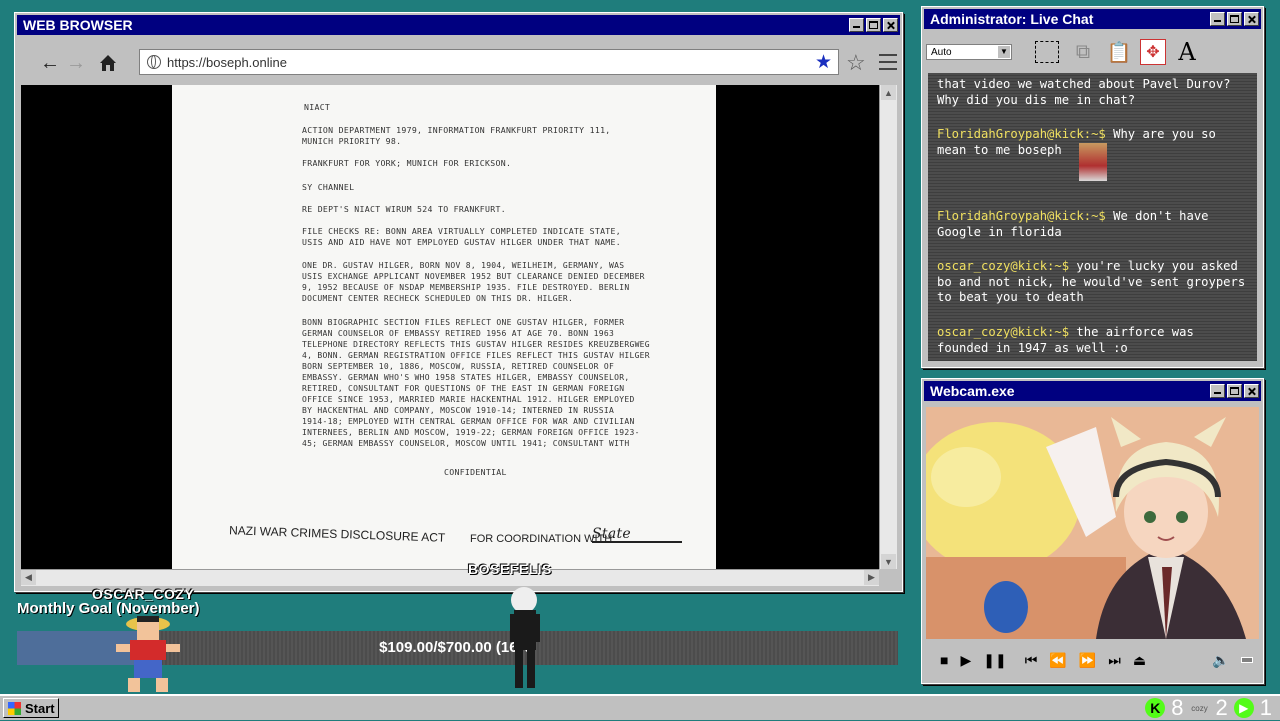 This screenshot has width=1280, height=721. What do you see at coordinates (1031, 660) in the screenshot?
I see `skip-back-icon: ⏮` at bounding box center [1031, 660].